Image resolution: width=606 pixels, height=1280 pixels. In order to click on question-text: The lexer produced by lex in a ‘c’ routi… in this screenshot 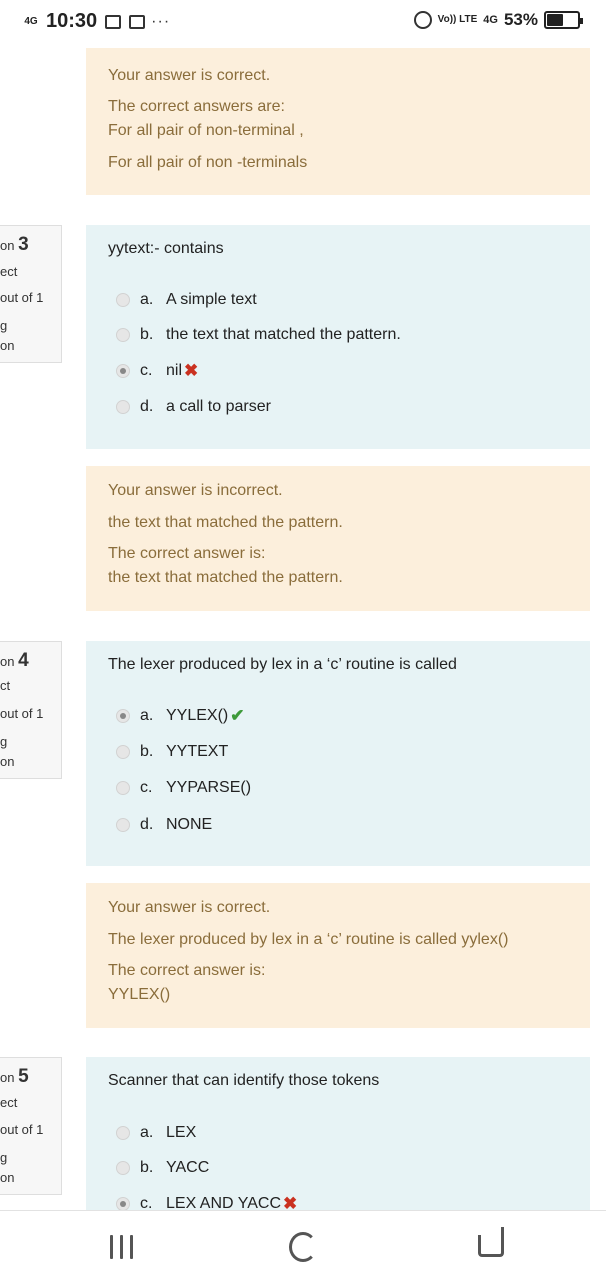, I will do `click(282, 664)`.